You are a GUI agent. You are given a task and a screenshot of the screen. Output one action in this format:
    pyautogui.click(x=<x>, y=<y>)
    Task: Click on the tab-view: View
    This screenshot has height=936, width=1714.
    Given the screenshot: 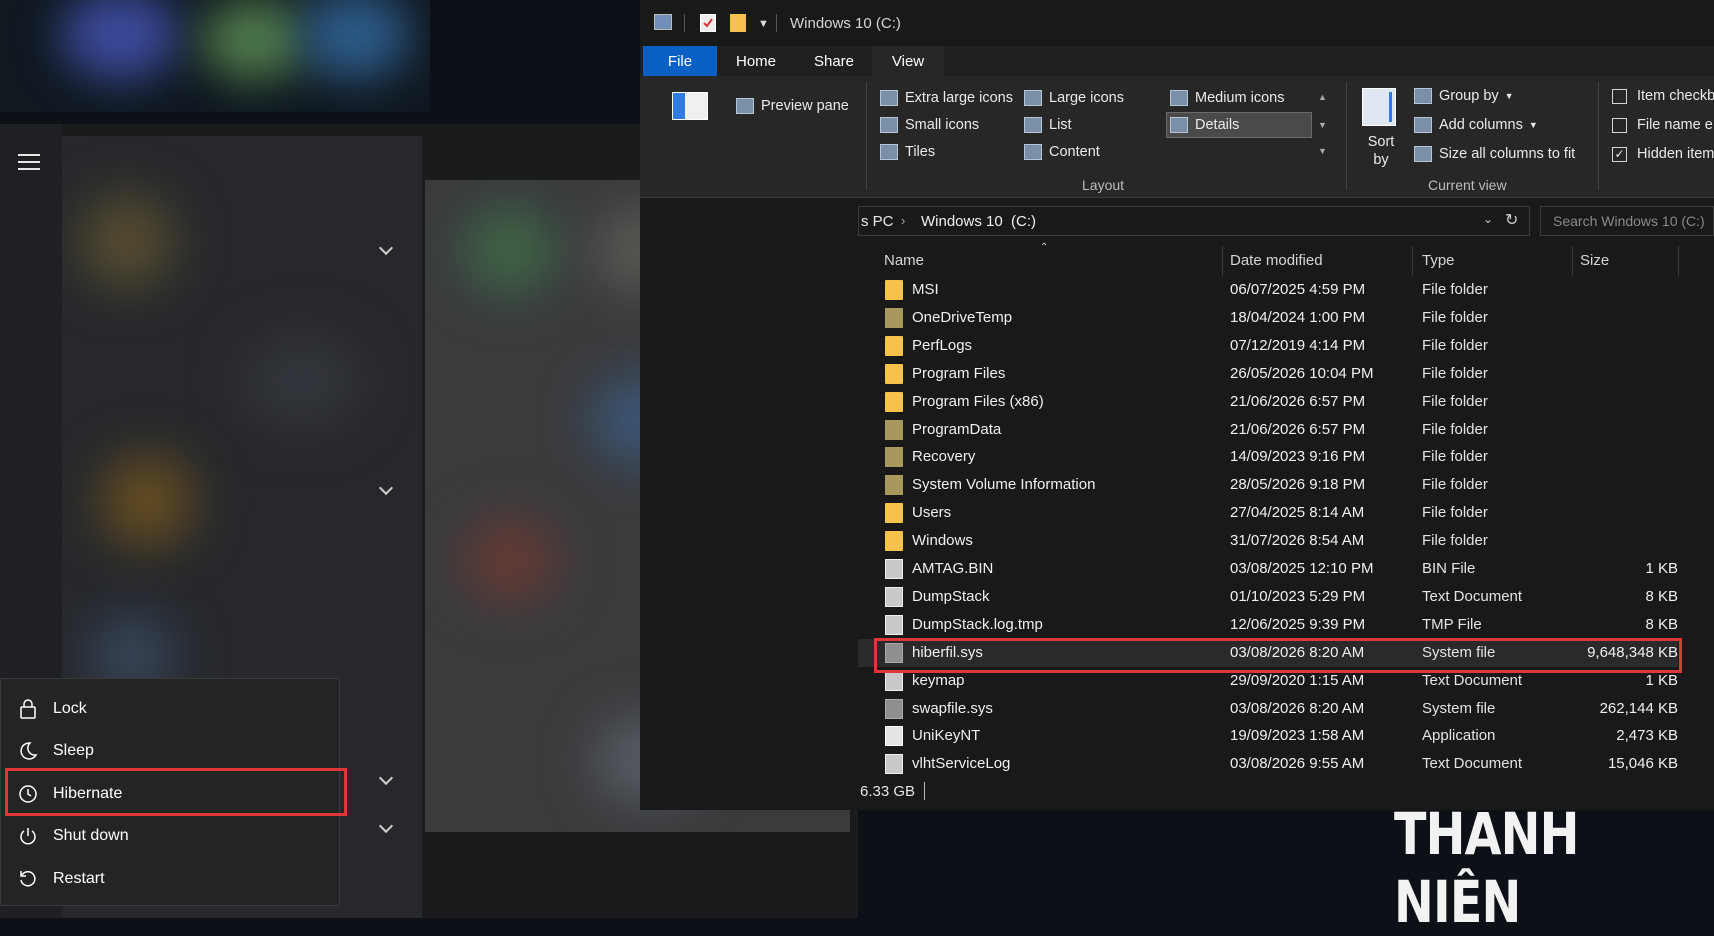 What is the action you would take?
    pyautogui.click(x=908, y=61)
    